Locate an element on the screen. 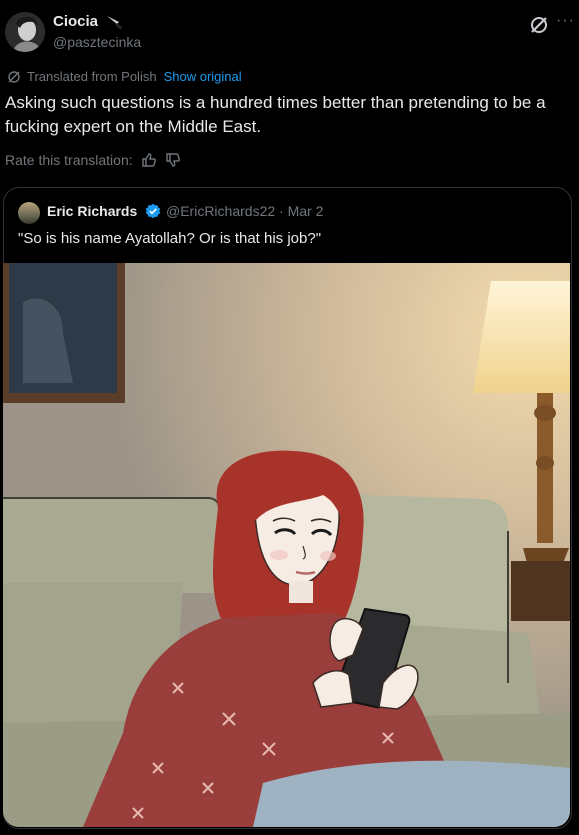 Image resolution: width=579 pixels, height=835 pixels. author-avatar is located at coordinates (25, 32).